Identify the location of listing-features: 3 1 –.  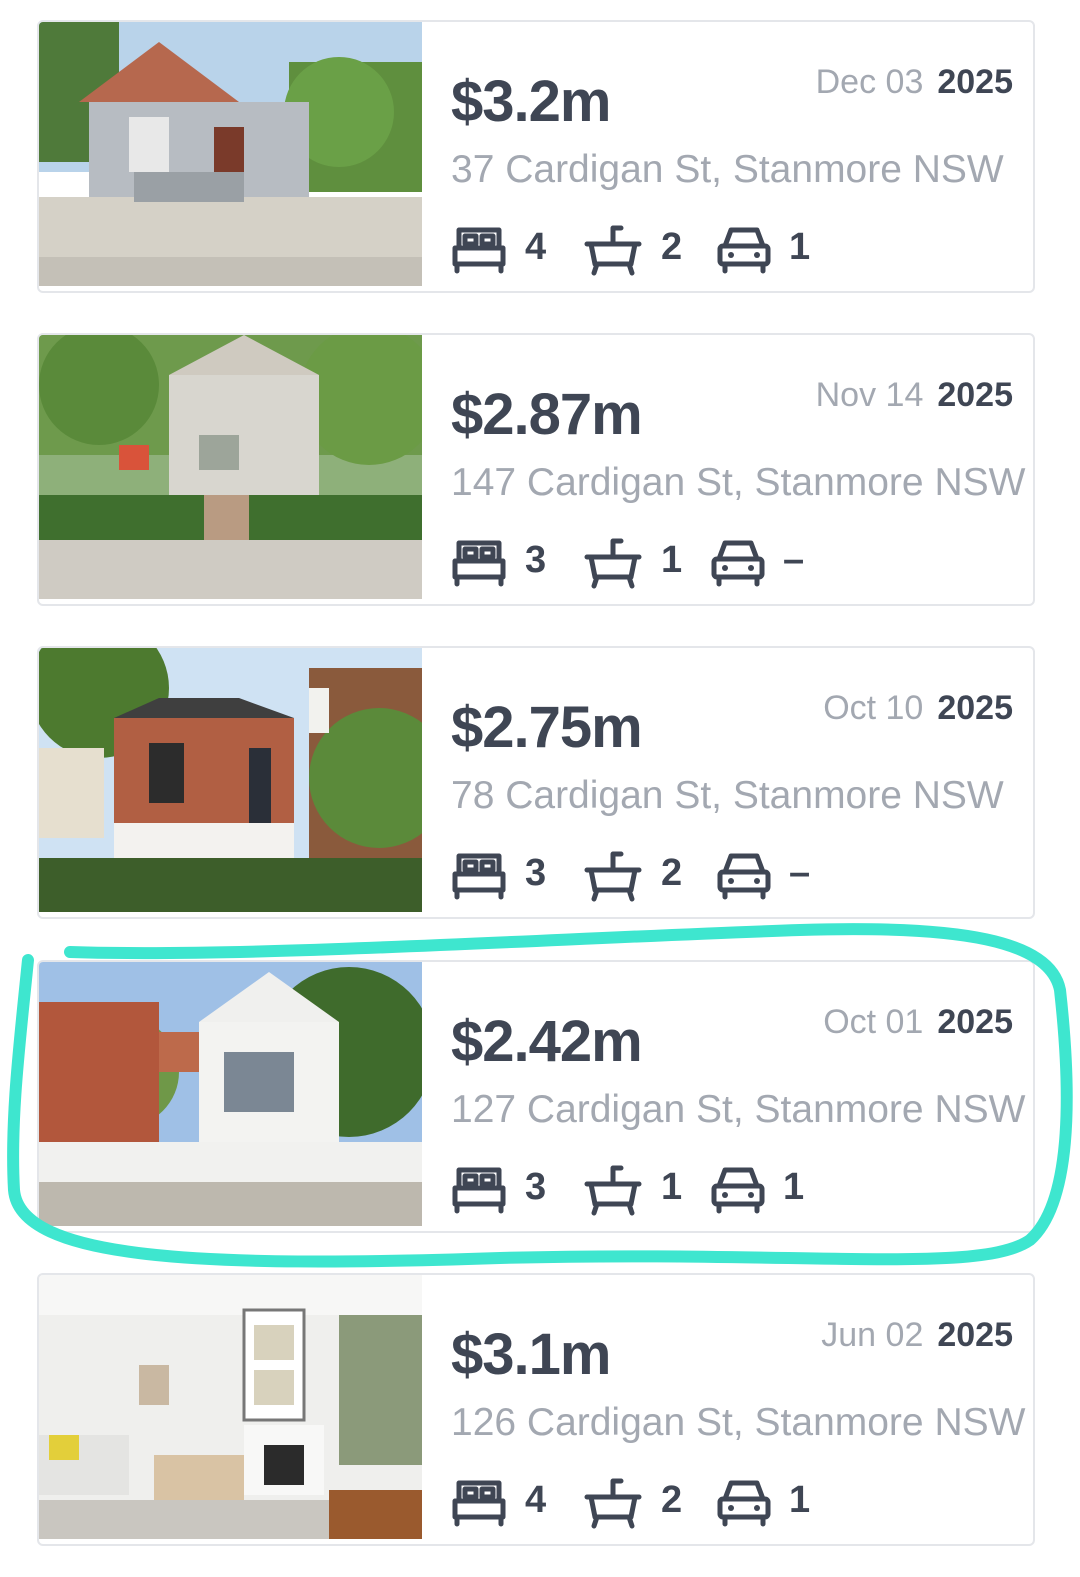
(731, 561).